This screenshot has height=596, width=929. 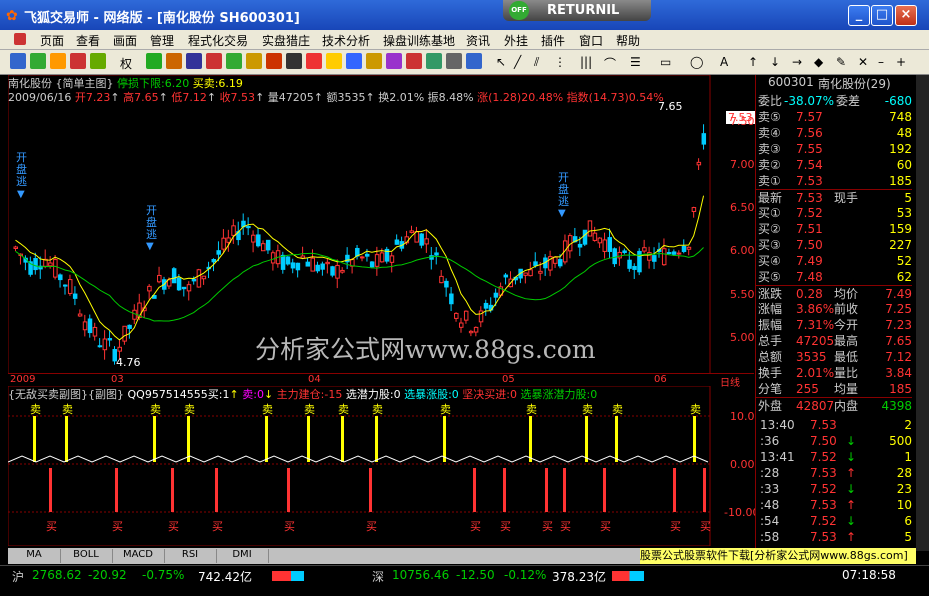 What do you see at coordinates (777, 425) in the screenshot?
I see `tick-time: 13:40` at bounding box center [777, 425].